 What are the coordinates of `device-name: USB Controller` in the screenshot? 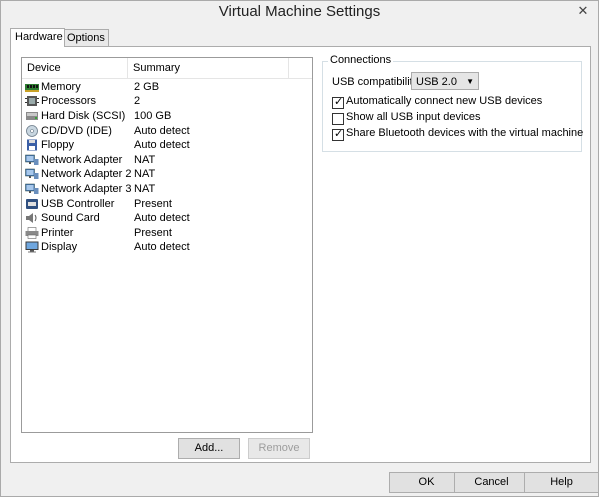 It's located at (78, 204).